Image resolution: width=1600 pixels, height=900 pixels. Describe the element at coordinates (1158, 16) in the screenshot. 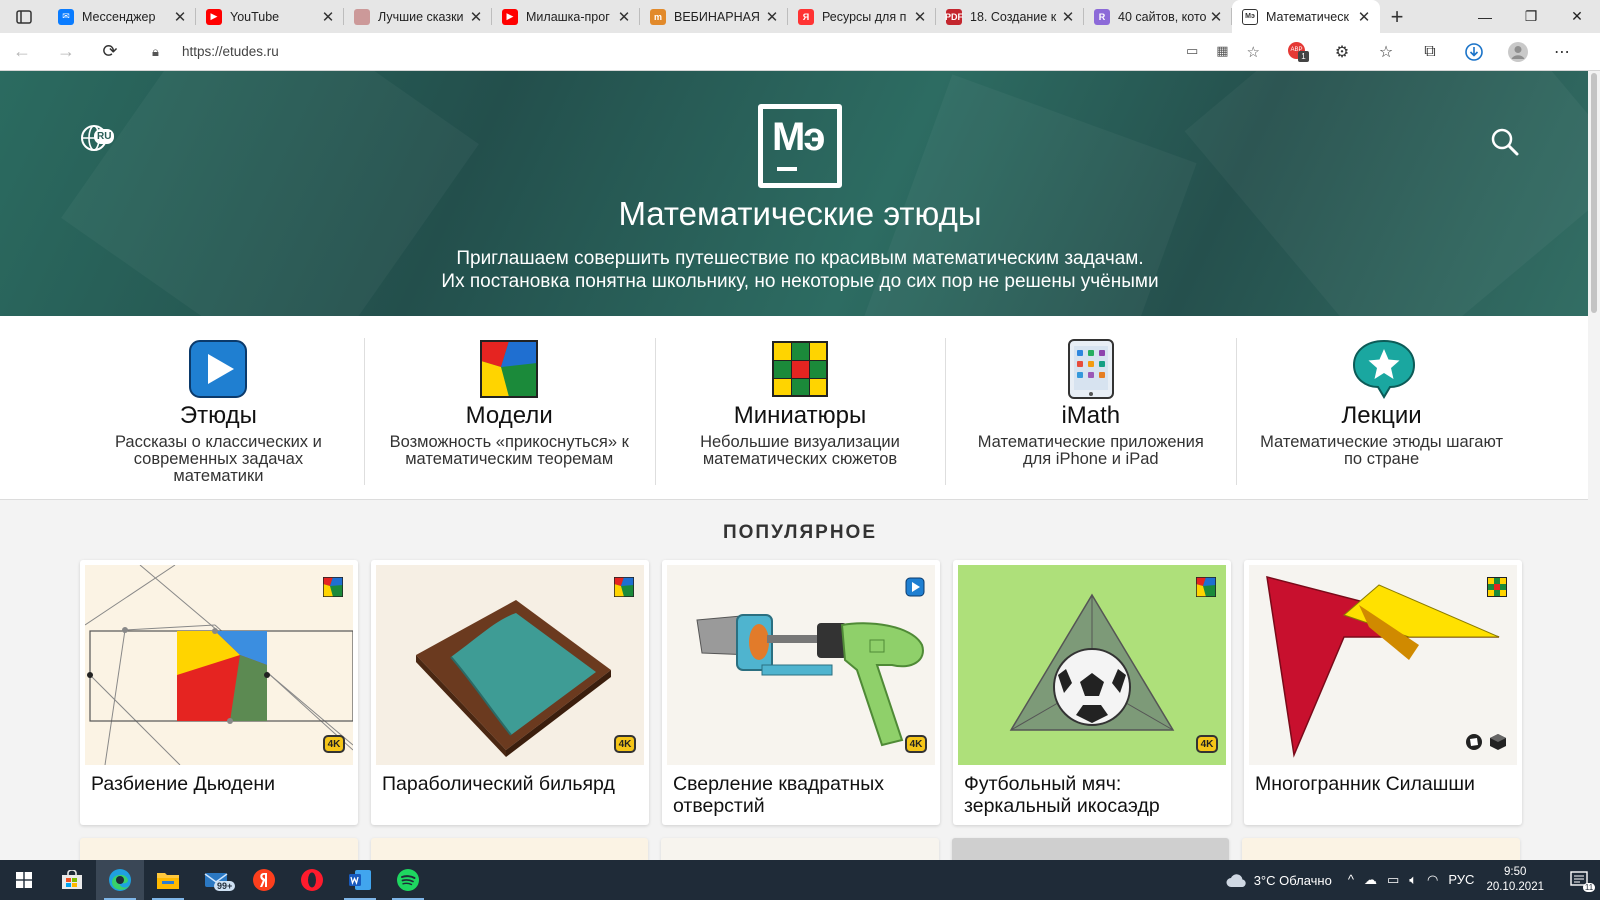

I see `browser-tab: R 40 сайтов, кото ✕` at that location.